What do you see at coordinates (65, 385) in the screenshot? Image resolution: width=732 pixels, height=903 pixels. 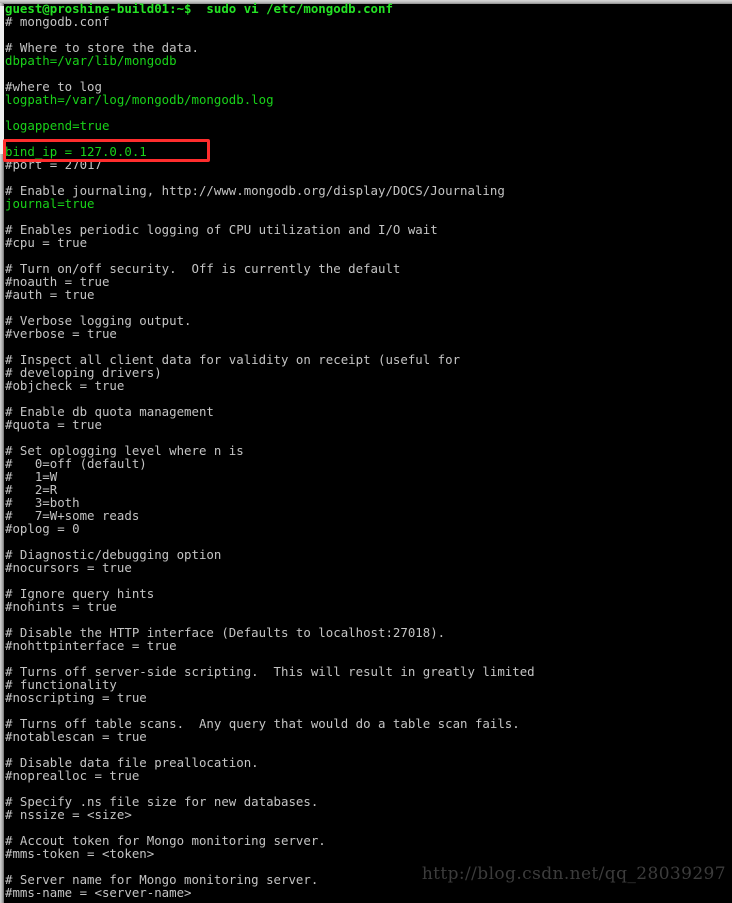 I see `terminal-line: #objcheck = true` at bounding box center [65, 385].